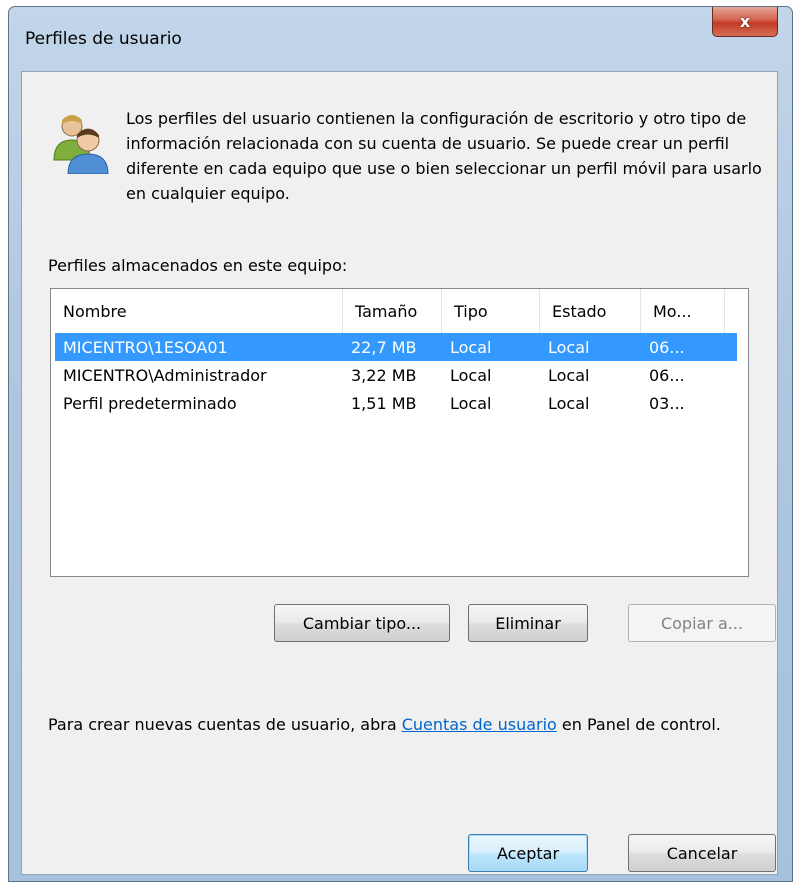  I want to click on delete-button: Eliminar, so click(528, 623).